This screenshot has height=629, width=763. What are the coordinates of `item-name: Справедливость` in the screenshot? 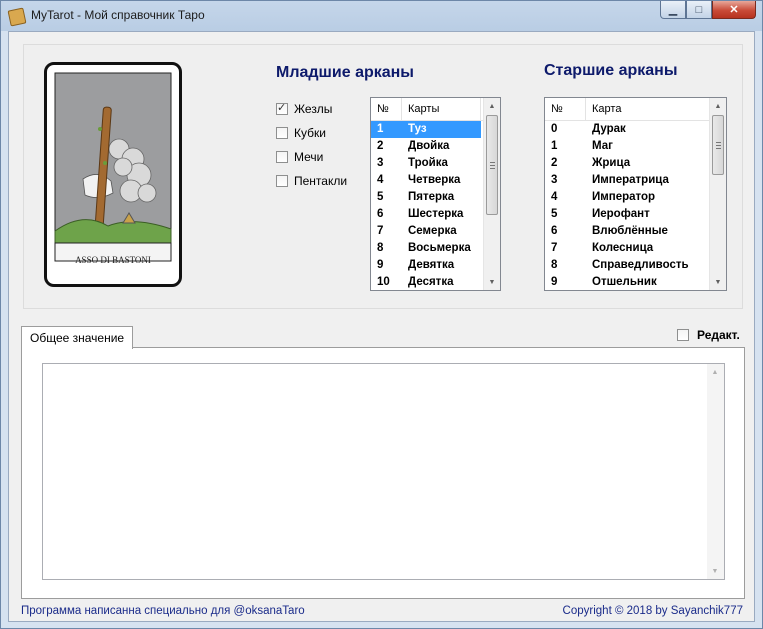 It's located at (640, 265).